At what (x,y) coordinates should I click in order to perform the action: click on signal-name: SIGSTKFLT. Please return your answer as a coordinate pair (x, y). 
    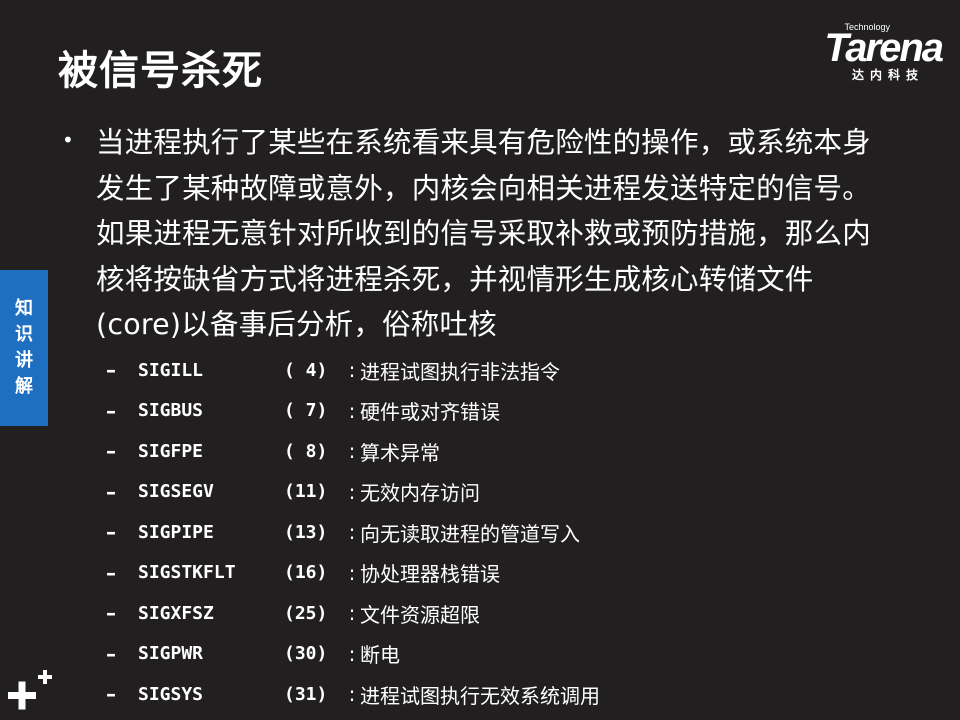
    Looking at the image, I should click on (187, 573).